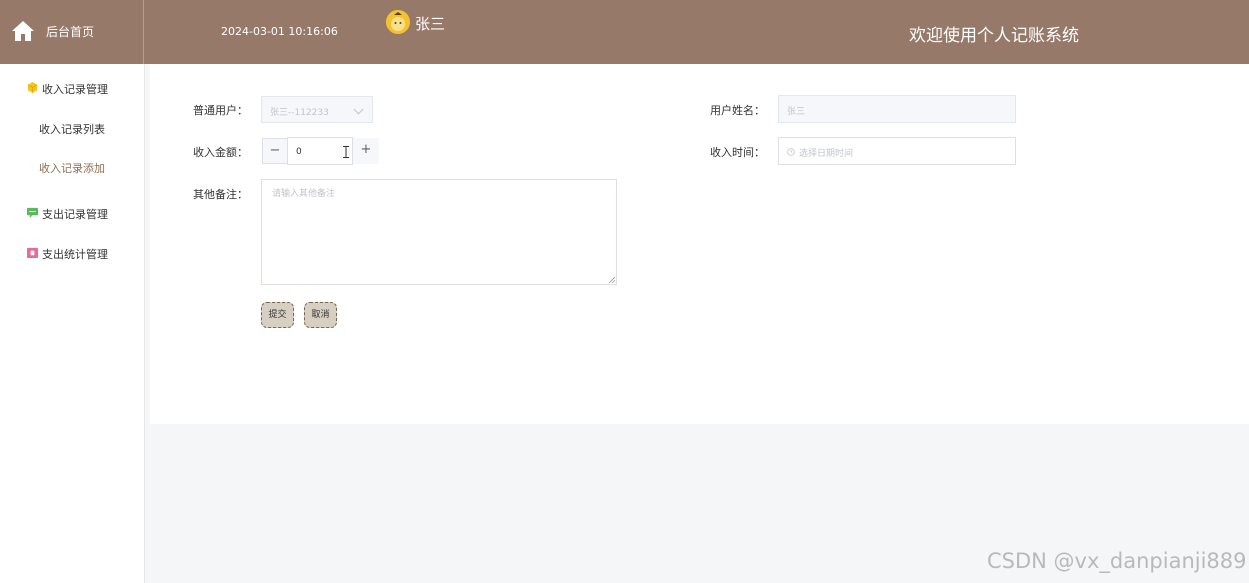 The width and height of the screenshot is (1249, 583). I want to click on user-label: 普通用户：, so click(220, 110).